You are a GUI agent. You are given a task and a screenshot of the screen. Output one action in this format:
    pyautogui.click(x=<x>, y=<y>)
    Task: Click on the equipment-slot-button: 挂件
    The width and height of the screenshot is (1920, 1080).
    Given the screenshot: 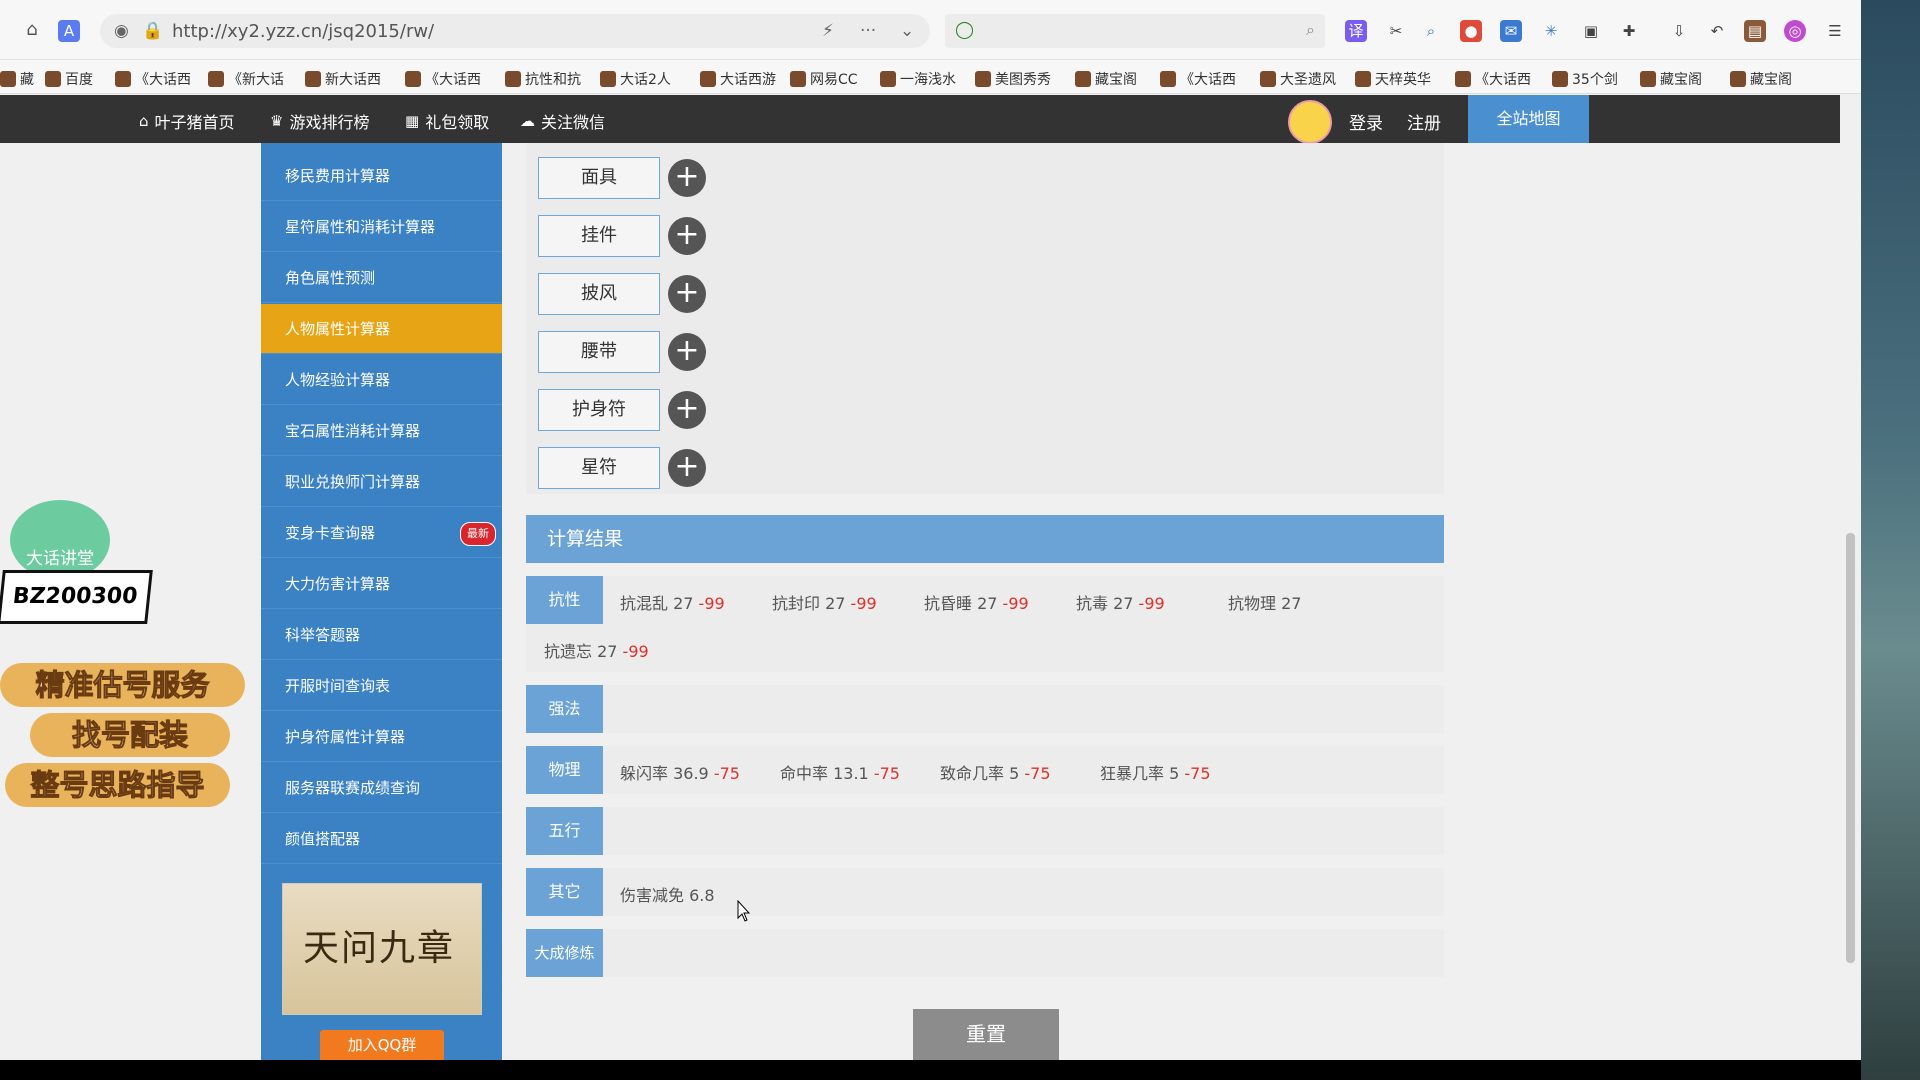 What is the action you would take?
    pyautogui.click(x=599, y=236)
    